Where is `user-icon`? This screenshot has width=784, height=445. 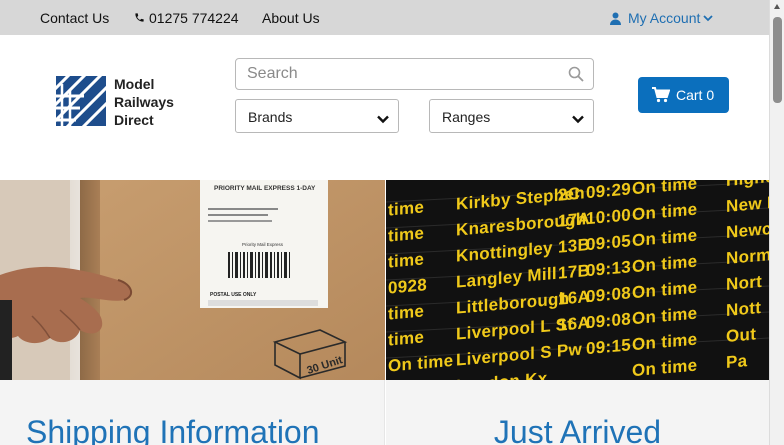
user-icon is located at coordinates (616, 19).